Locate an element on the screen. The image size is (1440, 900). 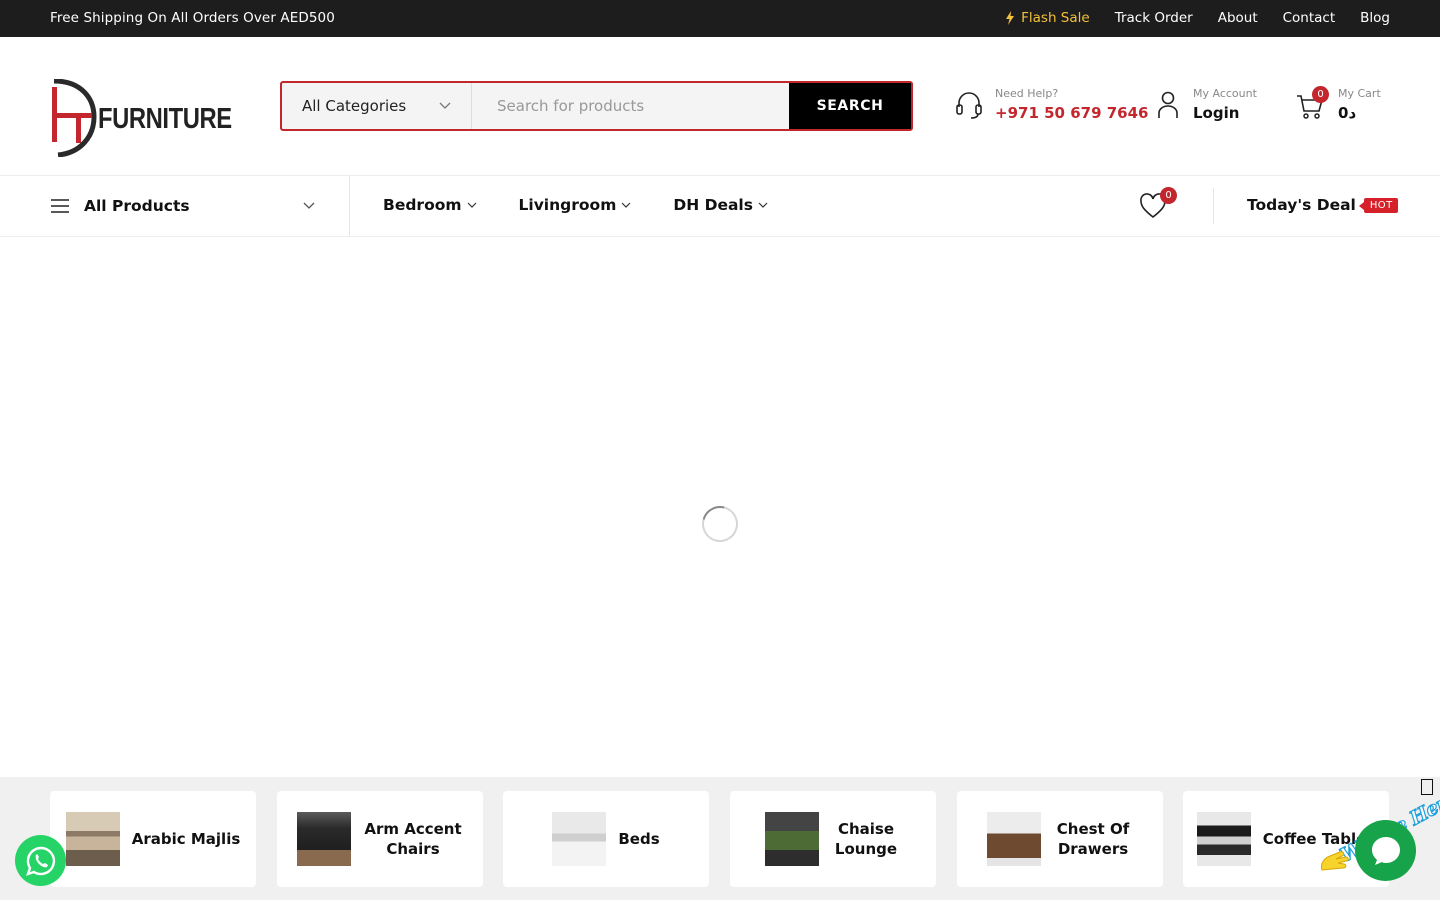
category-card-chaise-lounge: Chaise Lounge is located at coordinates (833, 839).